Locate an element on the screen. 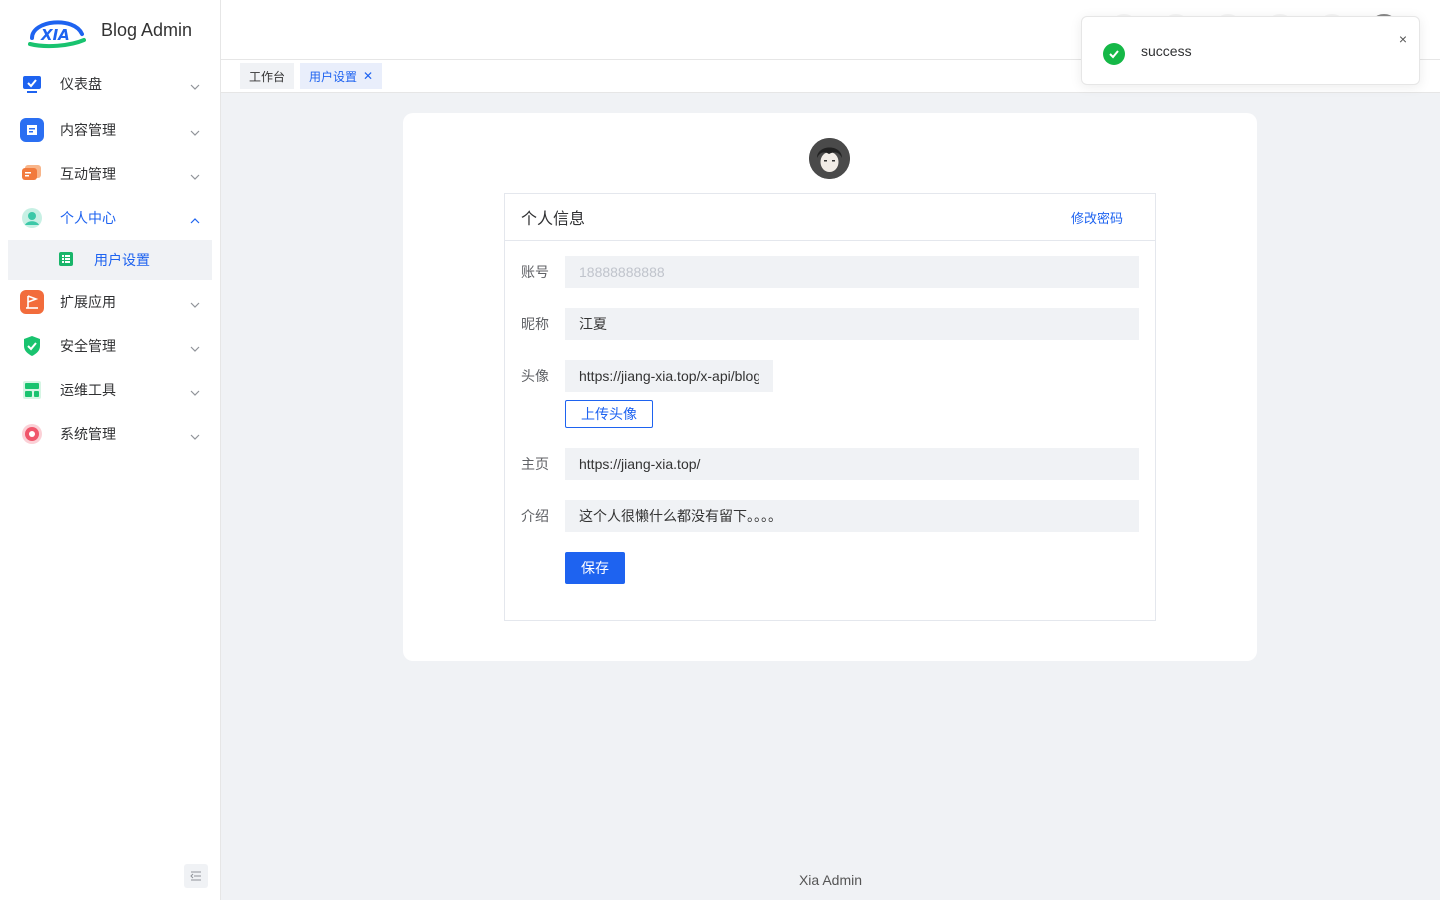 The height and width of the screenshot is (900, 1440). close-icon: ✕ is located at coordinates (368, 76).